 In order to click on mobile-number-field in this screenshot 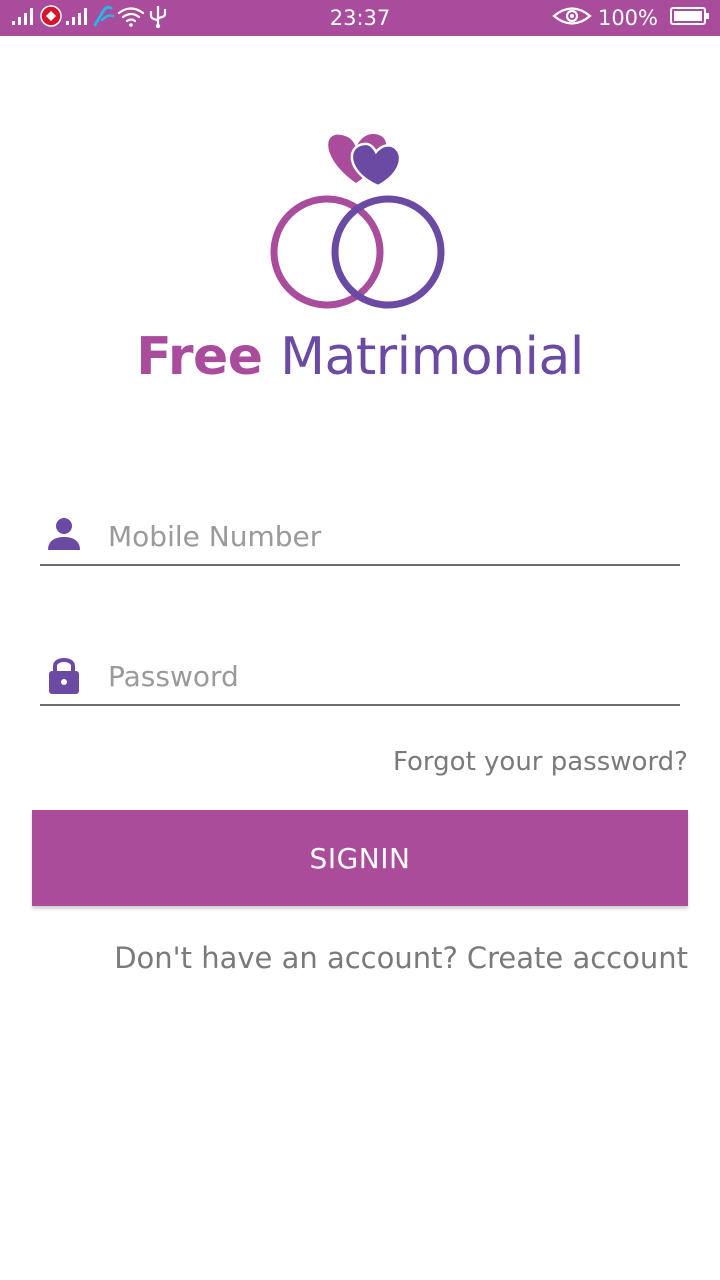, I will do `click(360, 535)`.